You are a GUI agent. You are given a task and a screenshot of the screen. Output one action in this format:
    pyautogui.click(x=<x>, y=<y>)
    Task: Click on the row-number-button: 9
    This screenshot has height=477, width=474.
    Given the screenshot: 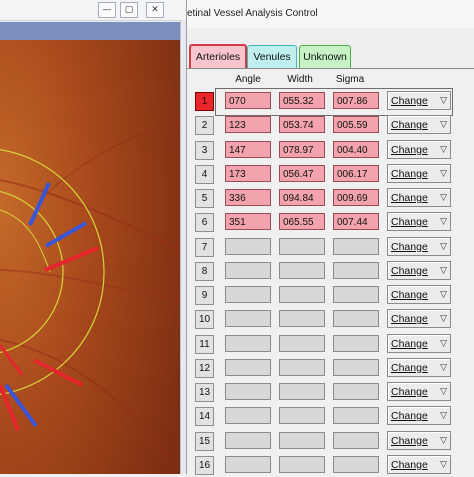 What is the action you would take?
    pyautogui.click(x=204, y=295)
    